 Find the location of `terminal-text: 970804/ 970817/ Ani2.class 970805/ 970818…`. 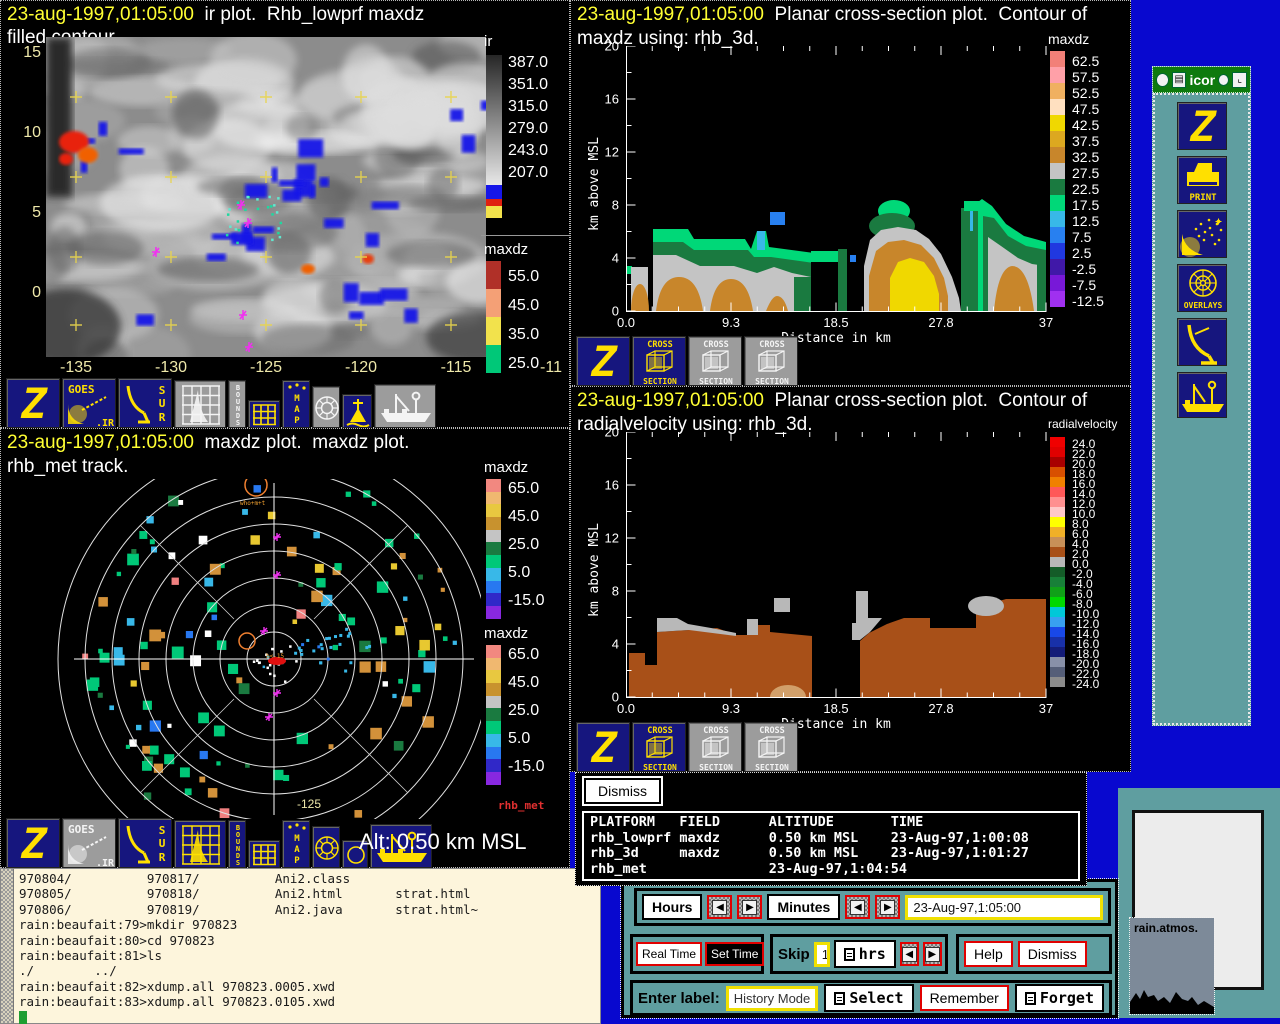

terminal-text: 970804/ 970817/ Ani2.class 970805/ 970818… is located at coordinates (248, 947).